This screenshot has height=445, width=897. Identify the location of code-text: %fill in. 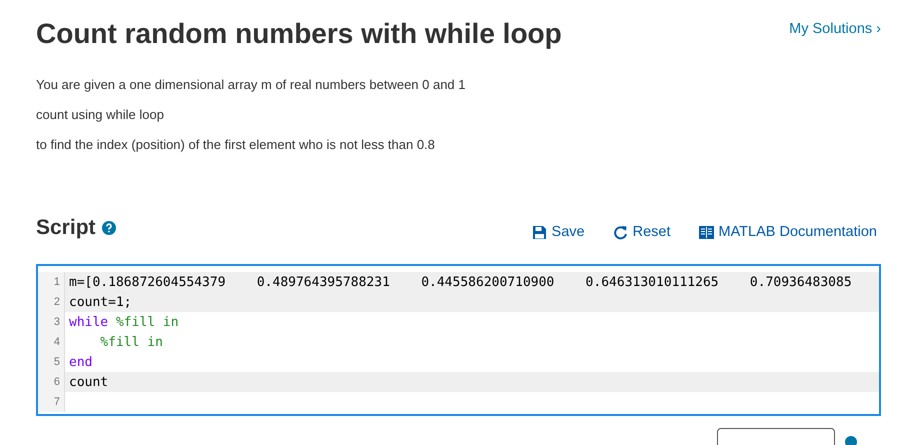
(131, 342).